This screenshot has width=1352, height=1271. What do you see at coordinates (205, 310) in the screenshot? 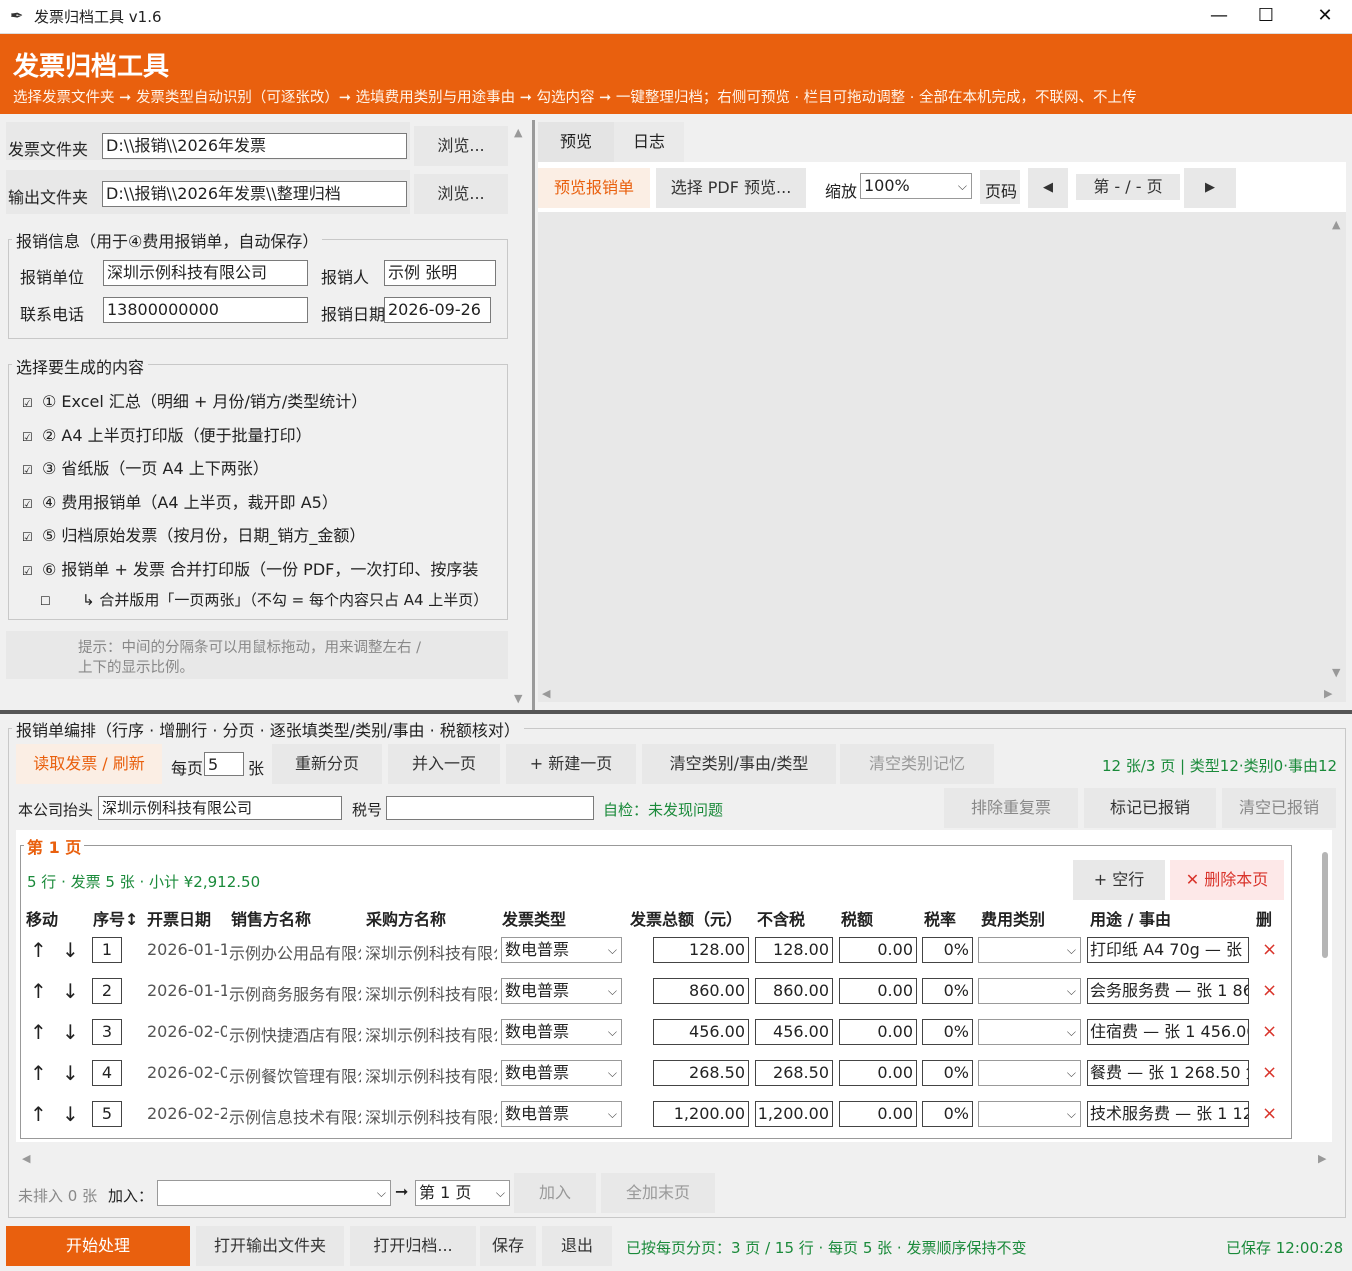
I see `phone-input: 13800000000` at bounding box center [205, 310].